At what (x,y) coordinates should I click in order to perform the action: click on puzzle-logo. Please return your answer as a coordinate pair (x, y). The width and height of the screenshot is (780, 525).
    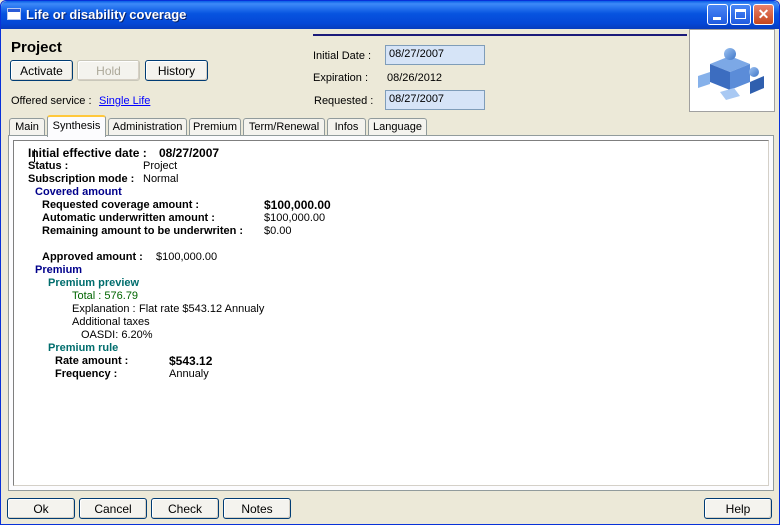
    Looking at the image, I should click on (732, 70).